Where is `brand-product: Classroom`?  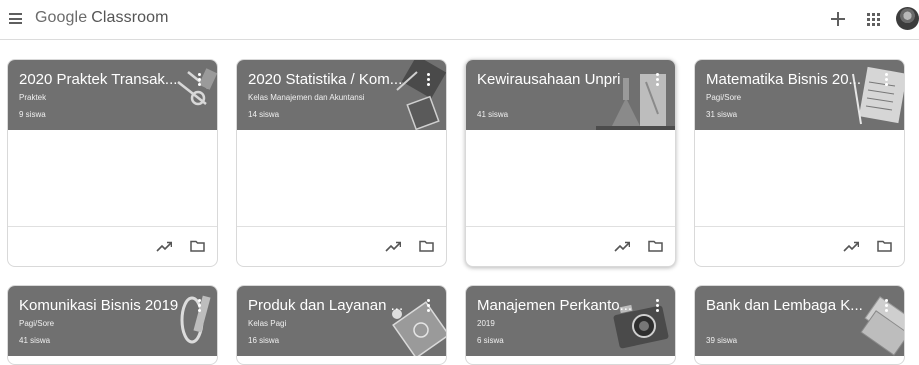 brand-product: Classroom is located at coordinates (130, 17).